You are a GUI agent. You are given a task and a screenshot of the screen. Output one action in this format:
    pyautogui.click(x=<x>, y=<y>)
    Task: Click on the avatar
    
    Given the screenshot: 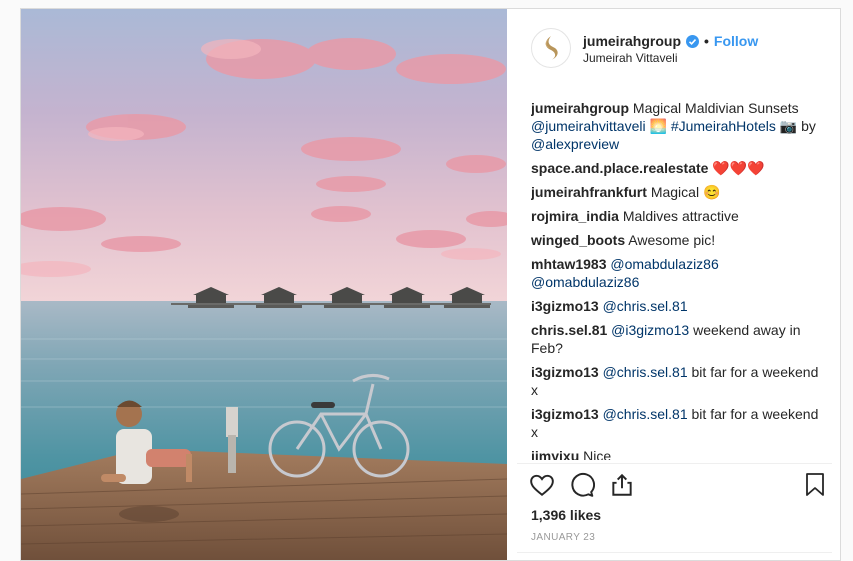 What is the action you would take?
    pyautogui.click(x=551, y=48)
    